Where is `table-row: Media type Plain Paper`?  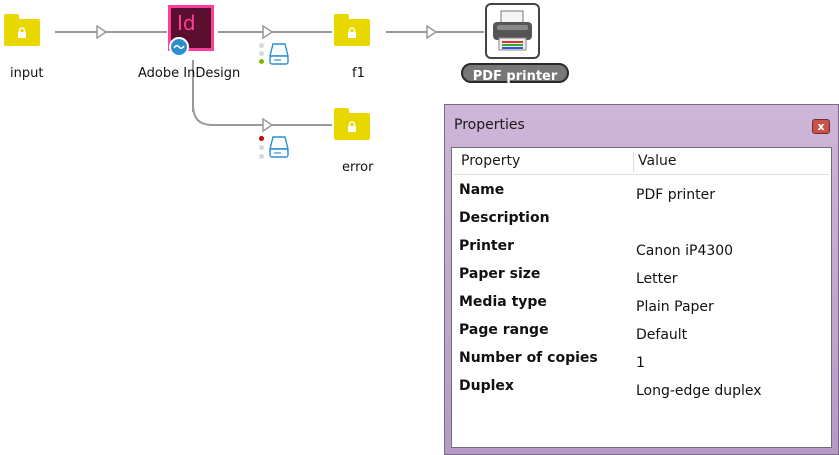
table-row: Media type Plain Paper is located at coordinates (641, 308).